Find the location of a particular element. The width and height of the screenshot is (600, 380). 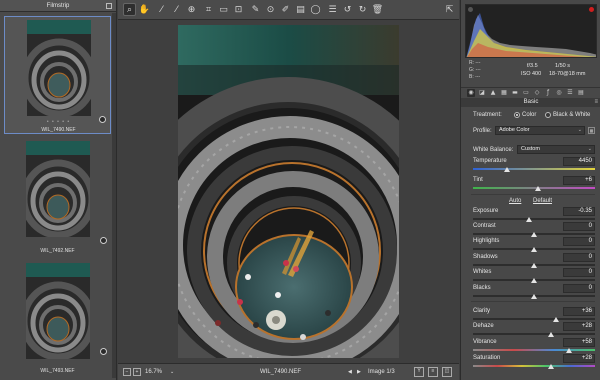

tone-curve-tab-icon: ◪ is located at coordinates (482, 93).